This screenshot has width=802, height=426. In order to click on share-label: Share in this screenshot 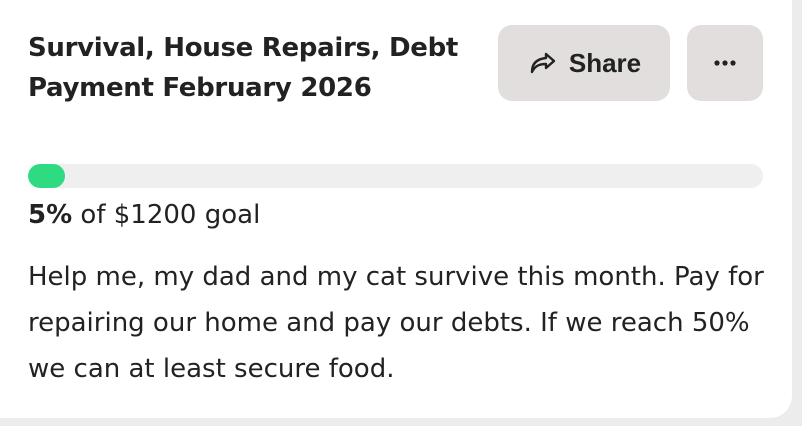, I will do `click(605, 62)`.